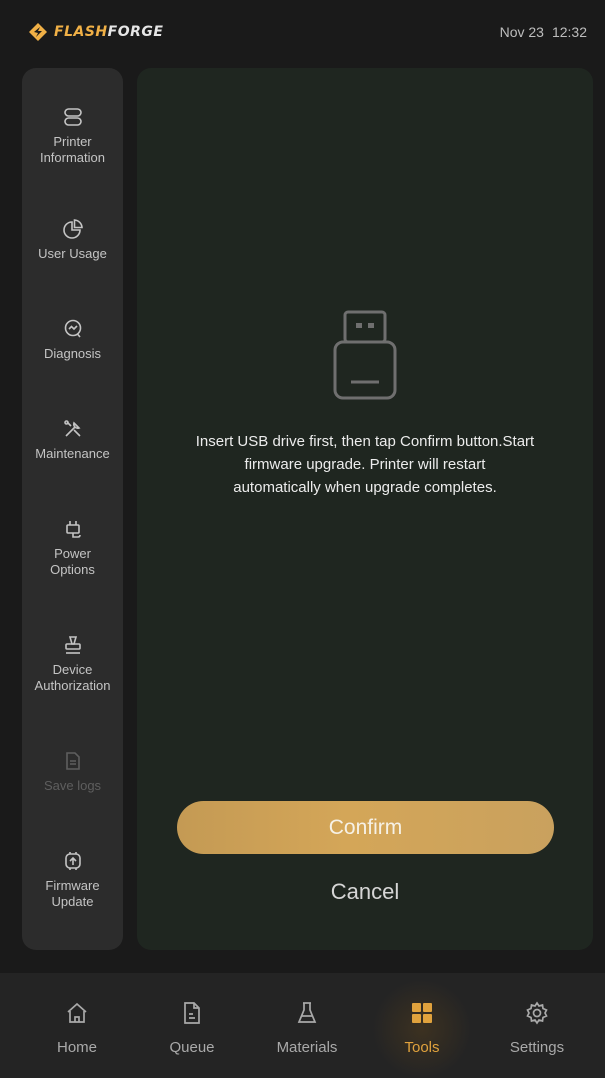  Describe the element at coordinates (72, 229) in the screenshot. I see `pie-chart-icon` at that location.